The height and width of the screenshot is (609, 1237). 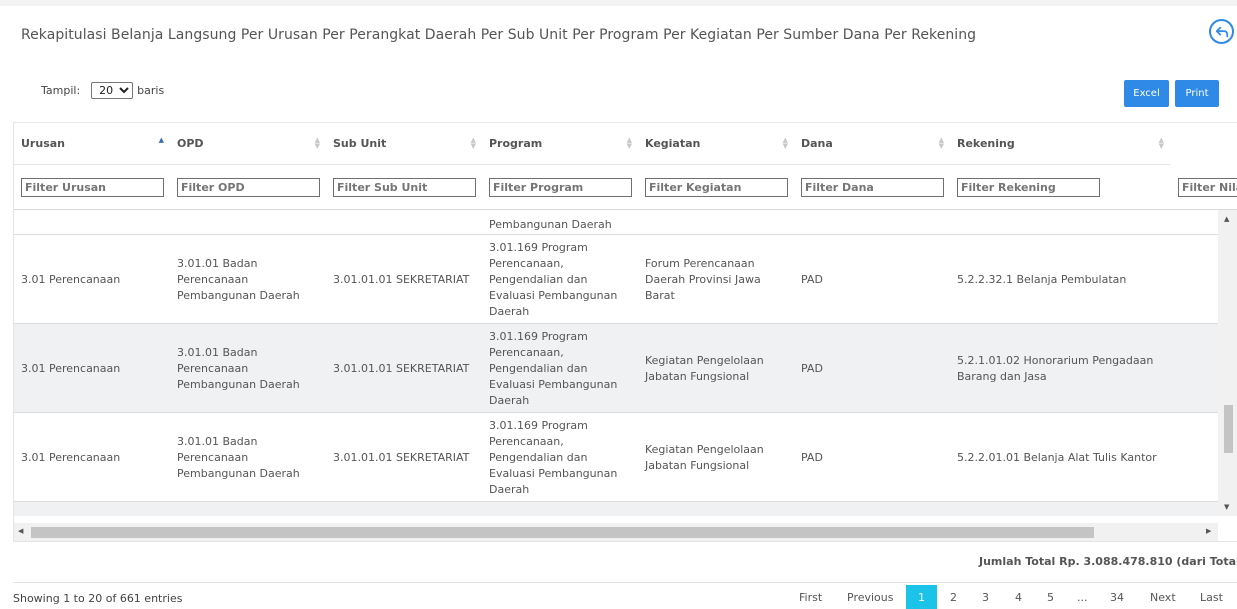 I want to click on cell-program: Pembangunan Daerah, so click(x=550, y=224).